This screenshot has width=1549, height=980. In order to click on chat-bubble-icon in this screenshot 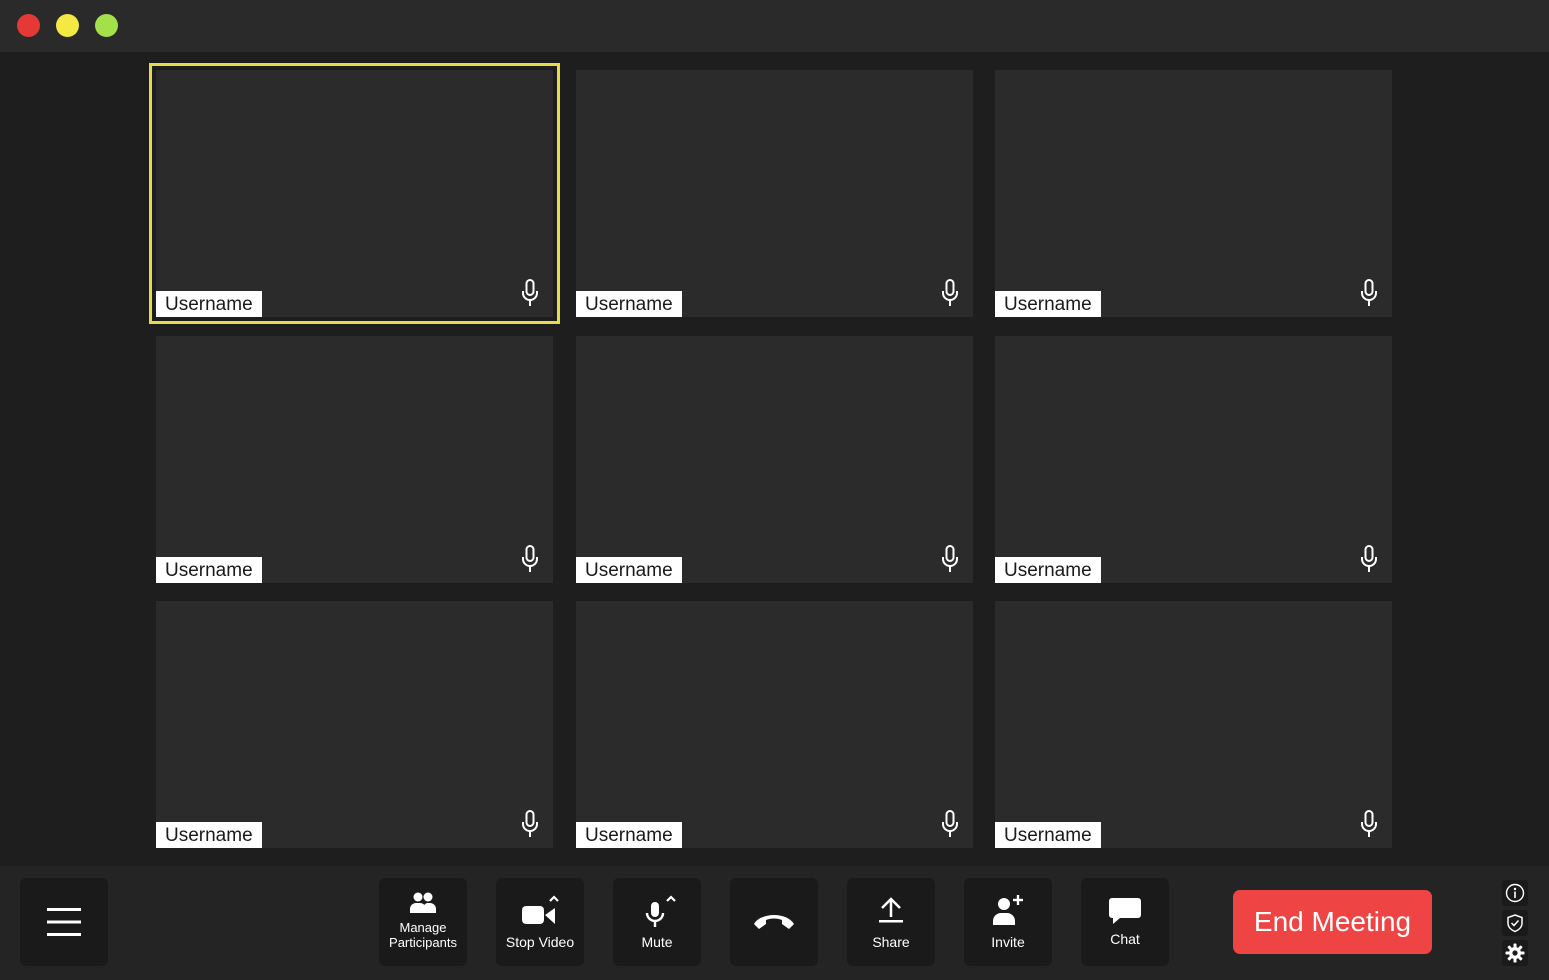, I will do `click(1125, 911)`.